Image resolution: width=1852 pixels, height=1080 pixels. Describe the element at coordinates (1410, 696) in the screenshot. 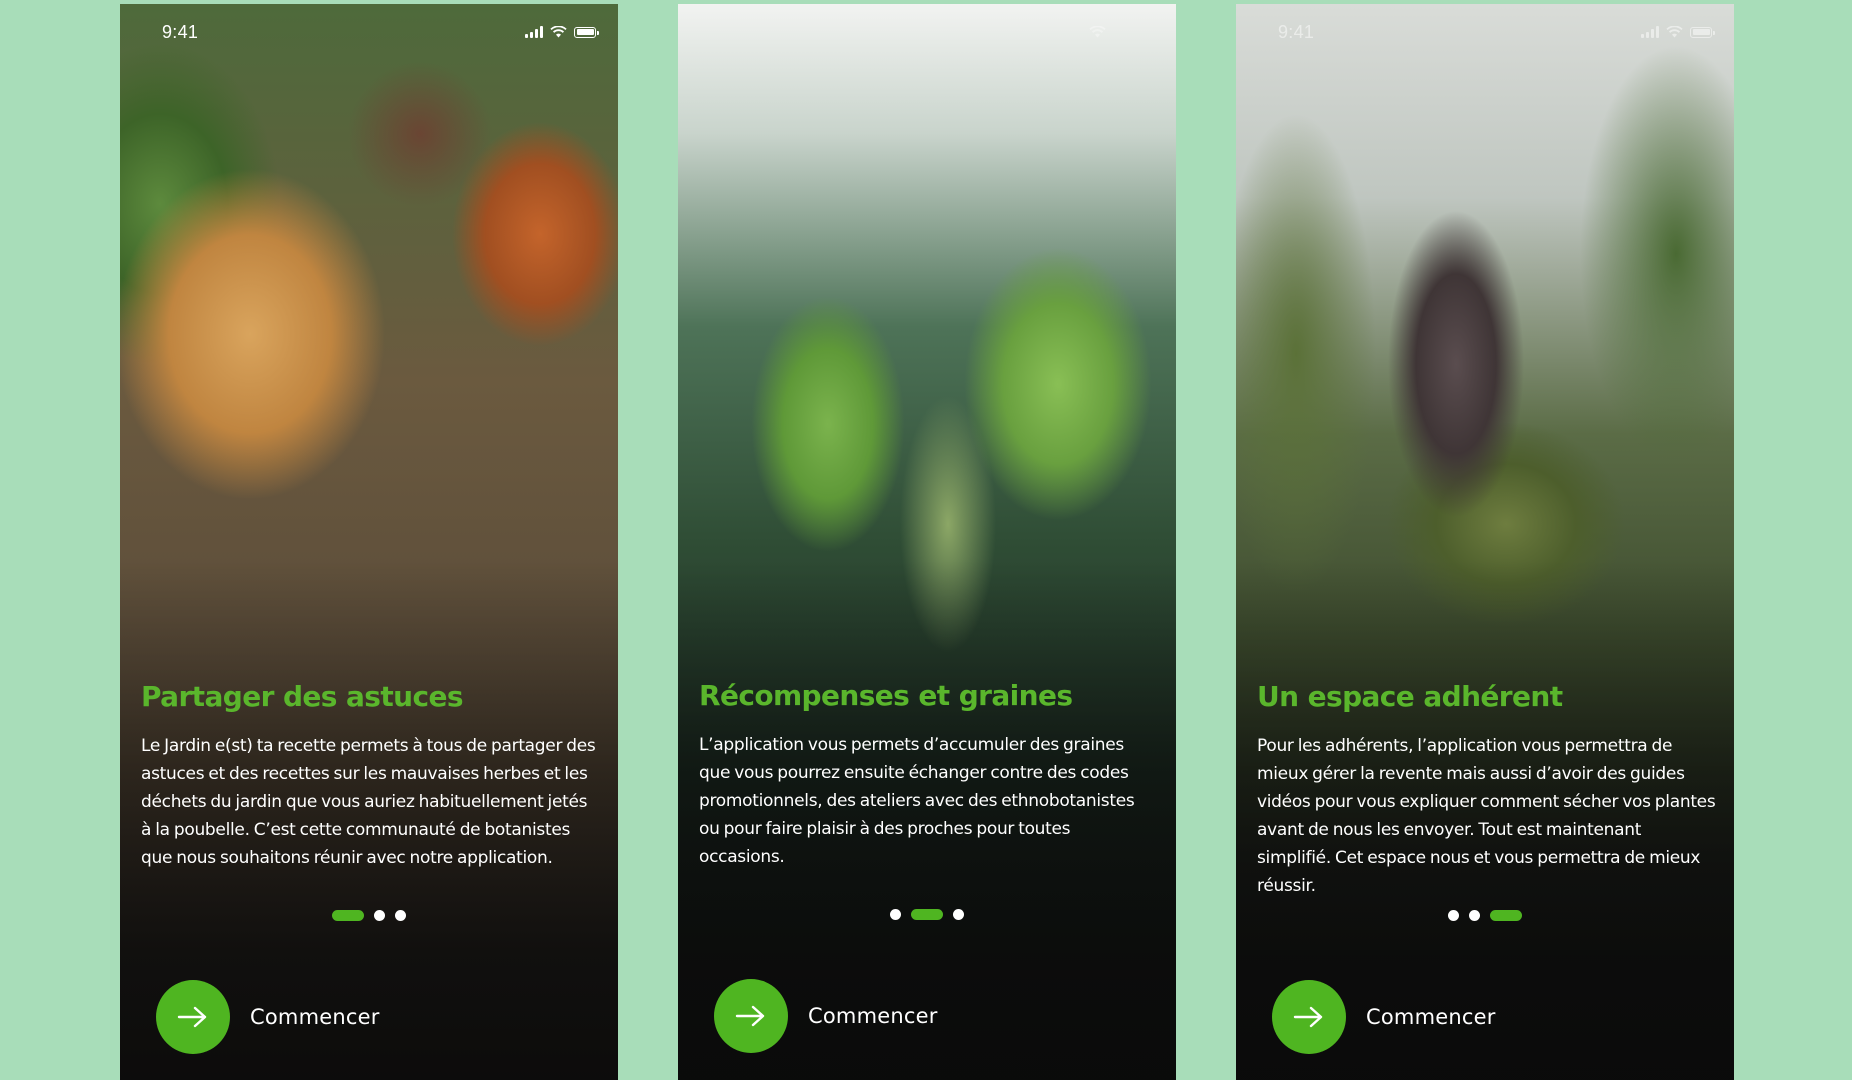

I see `screen-title: Un espace adhérent` at that location.